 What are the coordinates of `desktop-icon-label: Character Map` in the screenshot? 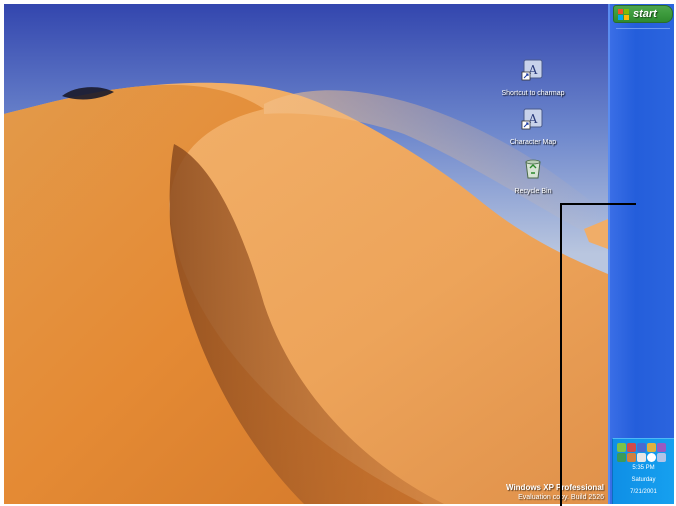 It's located at (533, 142).